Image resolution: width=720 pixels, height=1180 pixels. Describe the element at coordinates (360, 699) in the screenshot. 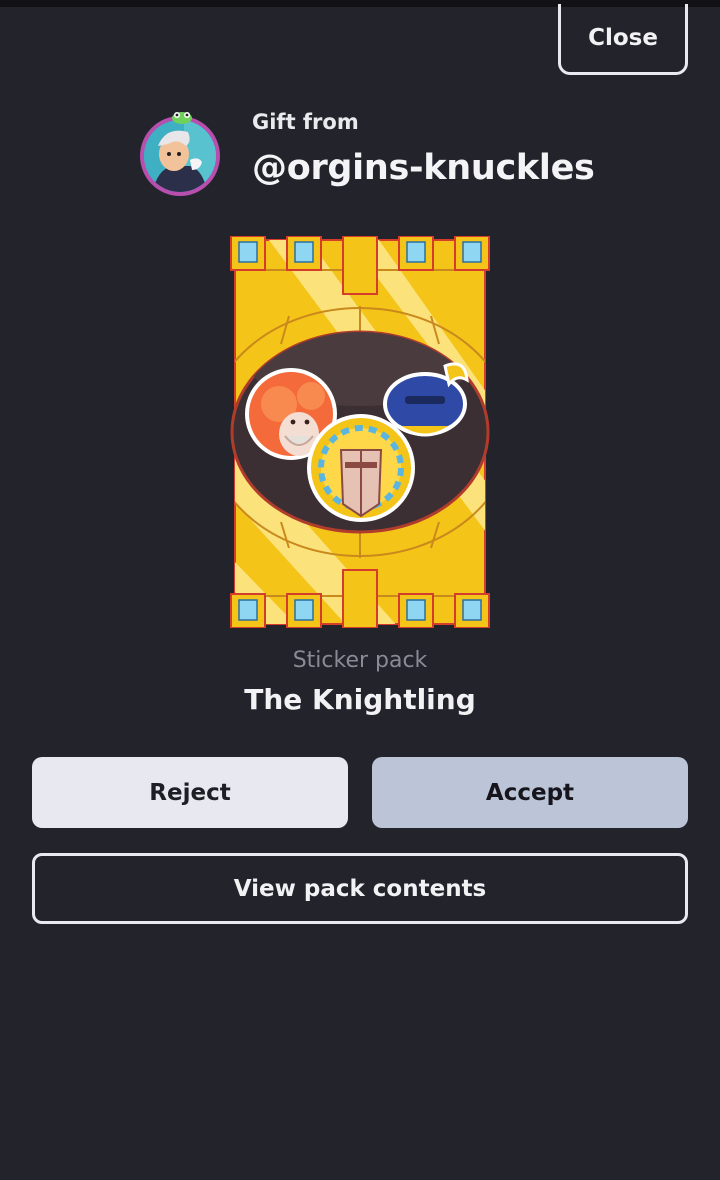

I see `pack-title: The Knightling` at that location.